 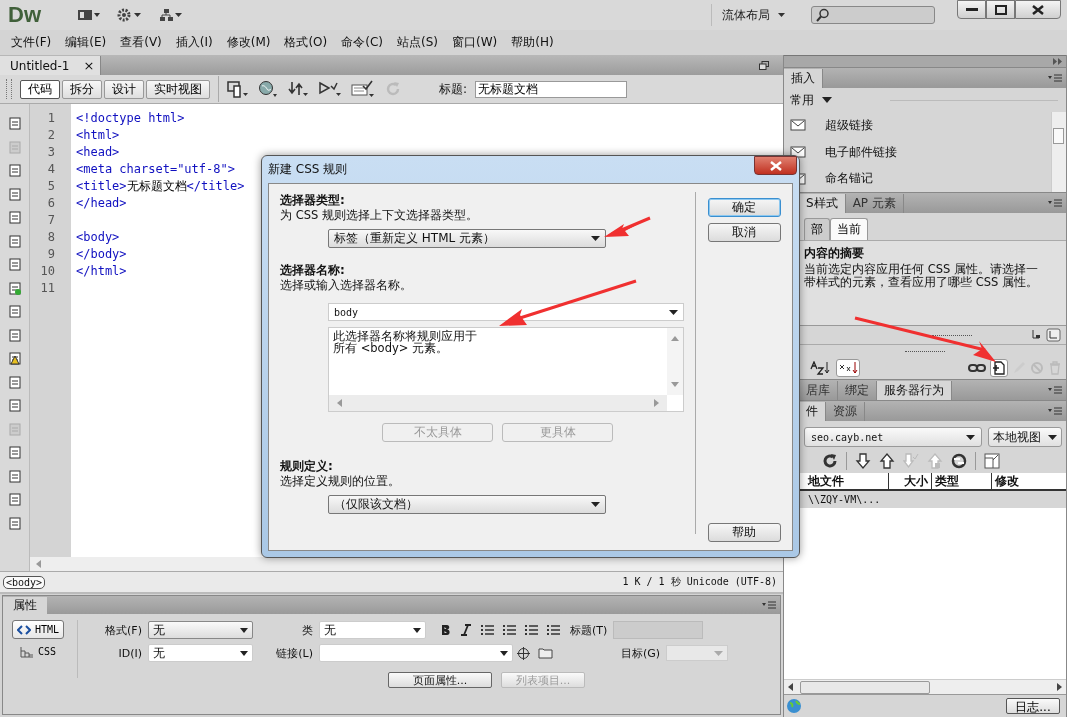 What do you see at coordinates (446, 630) in the screenshot?
I see `bold-icon` at bounding box center [446, 630].